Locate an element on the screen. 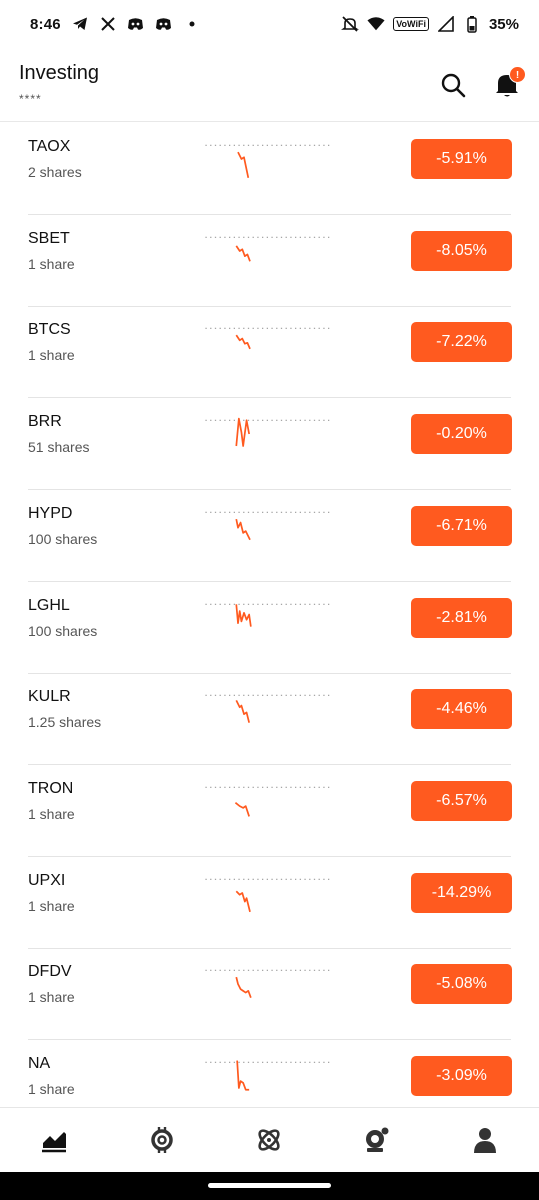  stock-row: KULR 1.25 shares -4.46% is located at coordinates (269, 719).